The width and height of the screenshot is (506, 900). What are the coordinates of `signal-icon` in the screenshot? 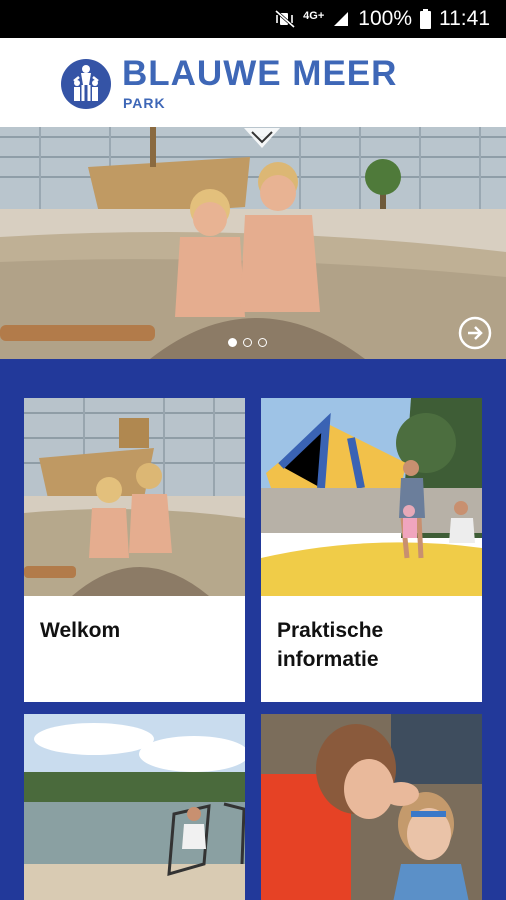 It's located at (341, 19).